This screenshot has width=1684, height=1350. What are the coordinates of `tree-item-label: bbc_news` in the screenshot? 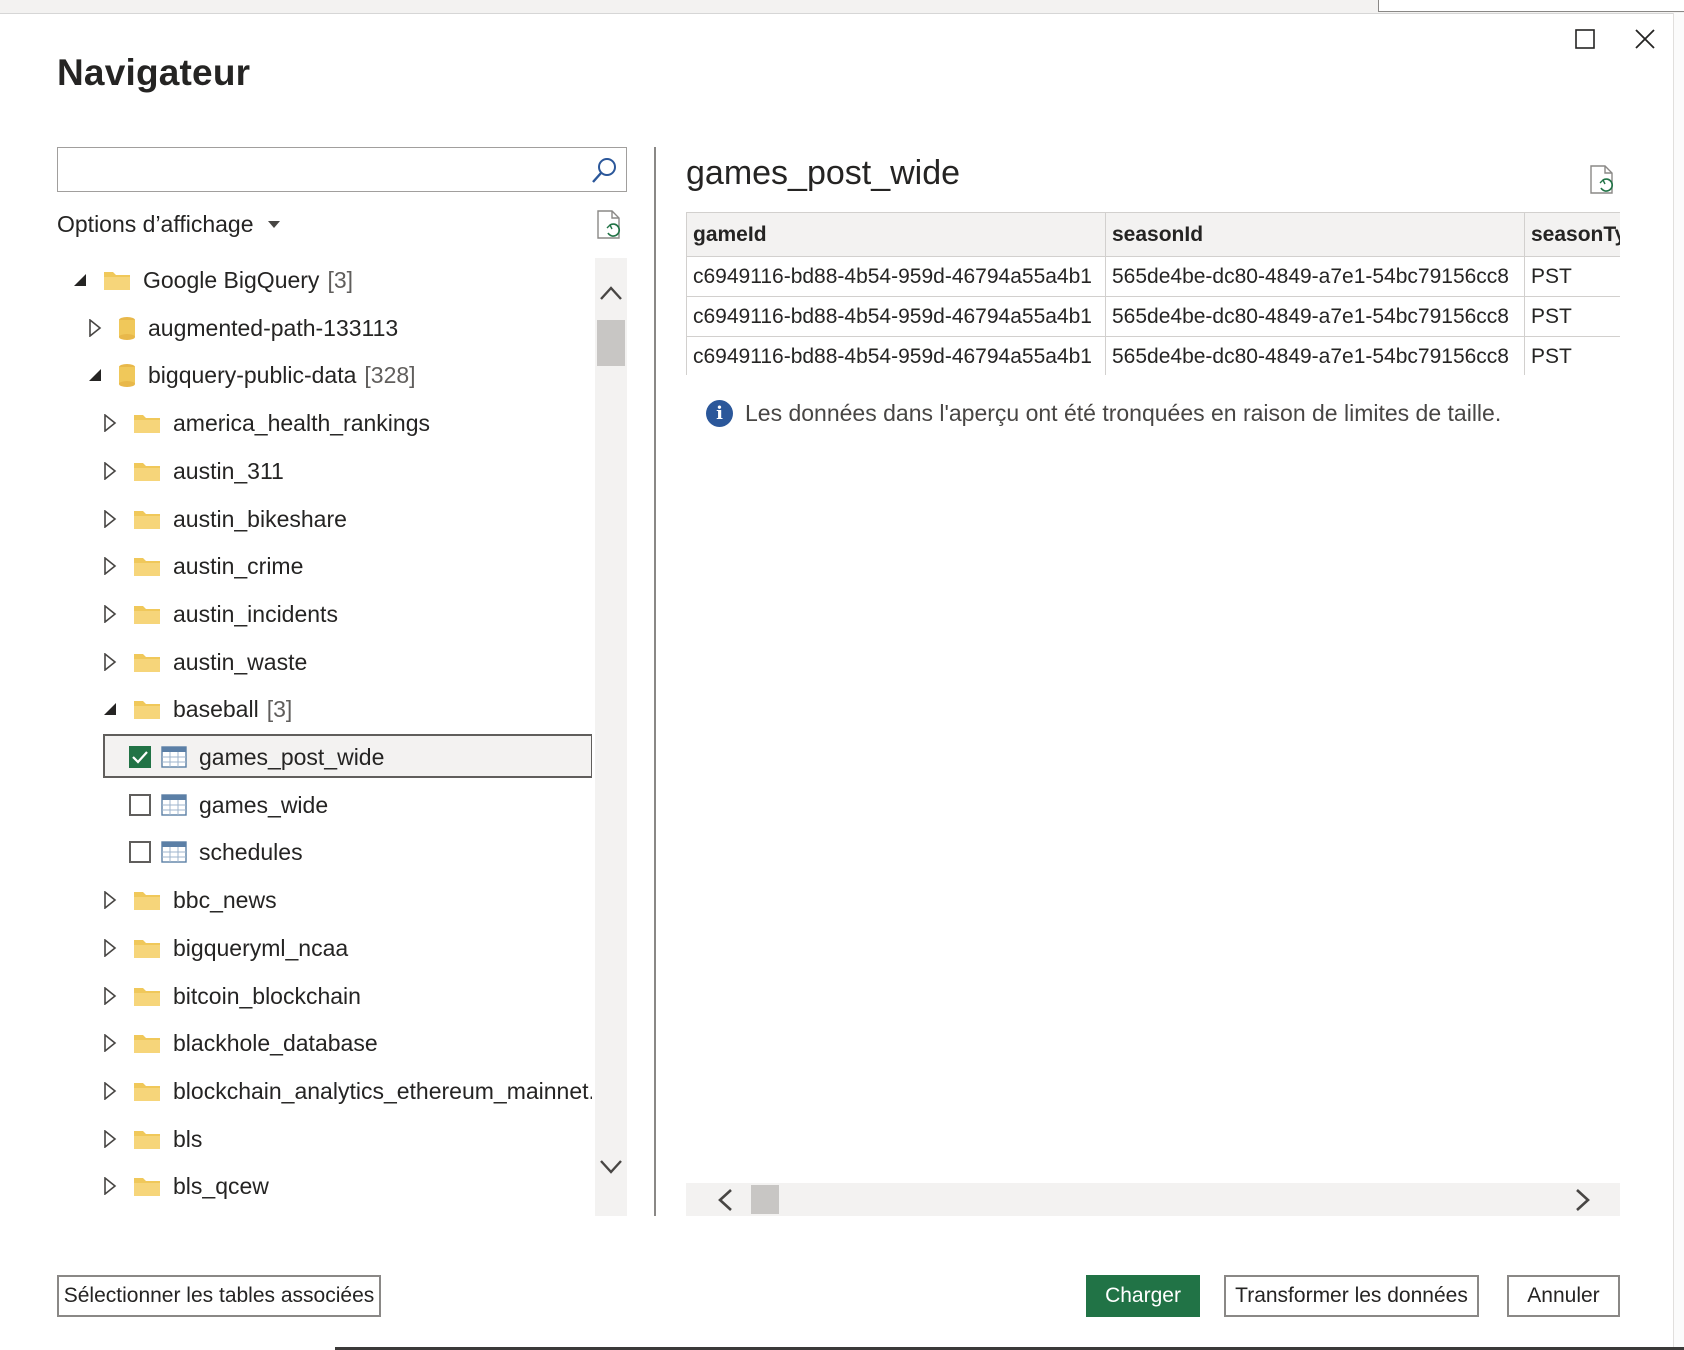 It's located at (225, 899).